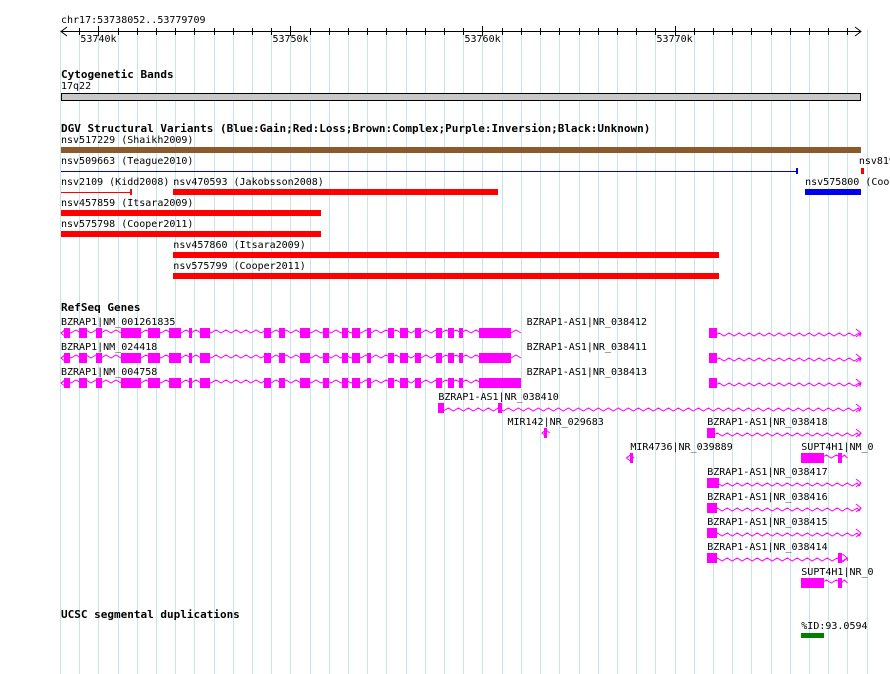  I want to click on refseq-gene-label: BZRAP1|NM_024418, so click(109, 347).